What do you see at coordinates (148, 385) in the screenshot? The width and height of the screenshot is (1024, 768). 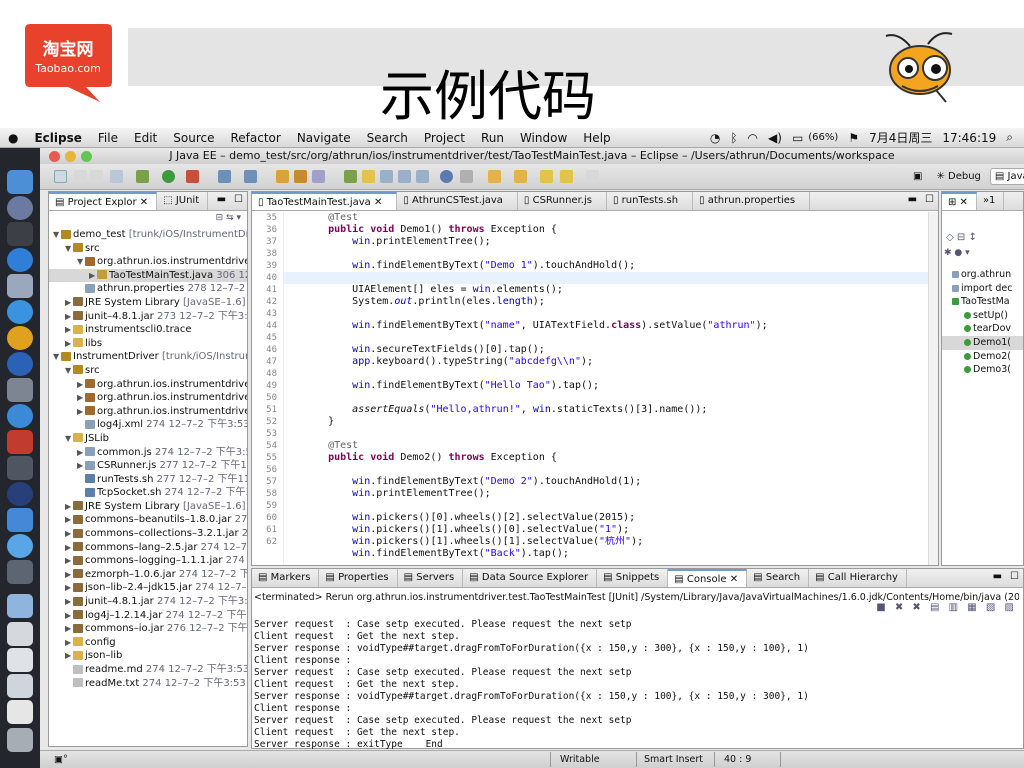 I see `tree-item: ▶ org.athrun.ios.instrumentdriver` at bounding box center [148, 385].